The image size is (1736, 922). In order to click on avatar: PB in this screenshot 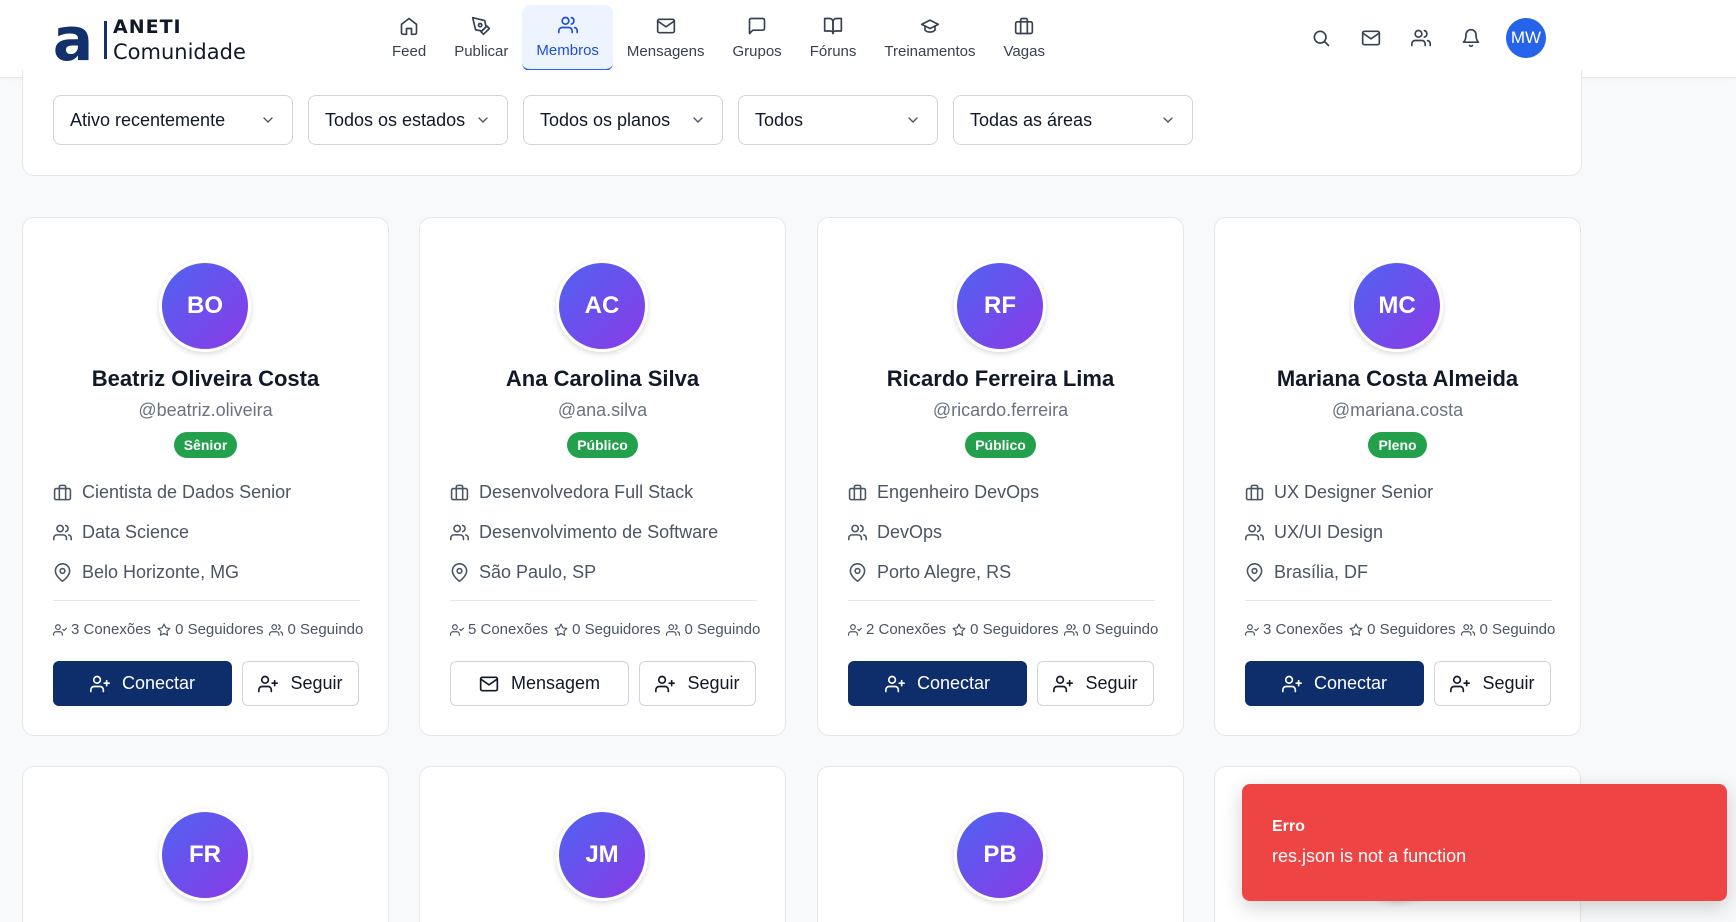, I will do `click(1000, 855)`.